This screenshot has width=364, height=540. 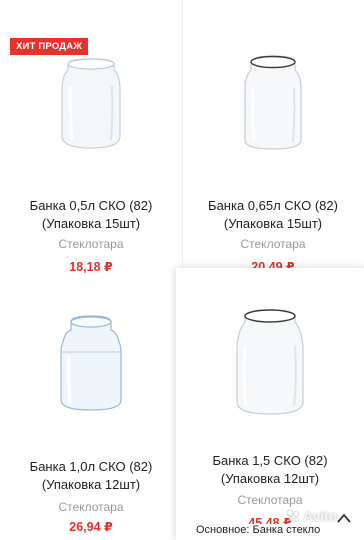 What do you see at coordinates (273, 205) in the screenshot?
I see `product-title-line: Банка 0,65л СКО (82)` at bounding box center [273, 205].